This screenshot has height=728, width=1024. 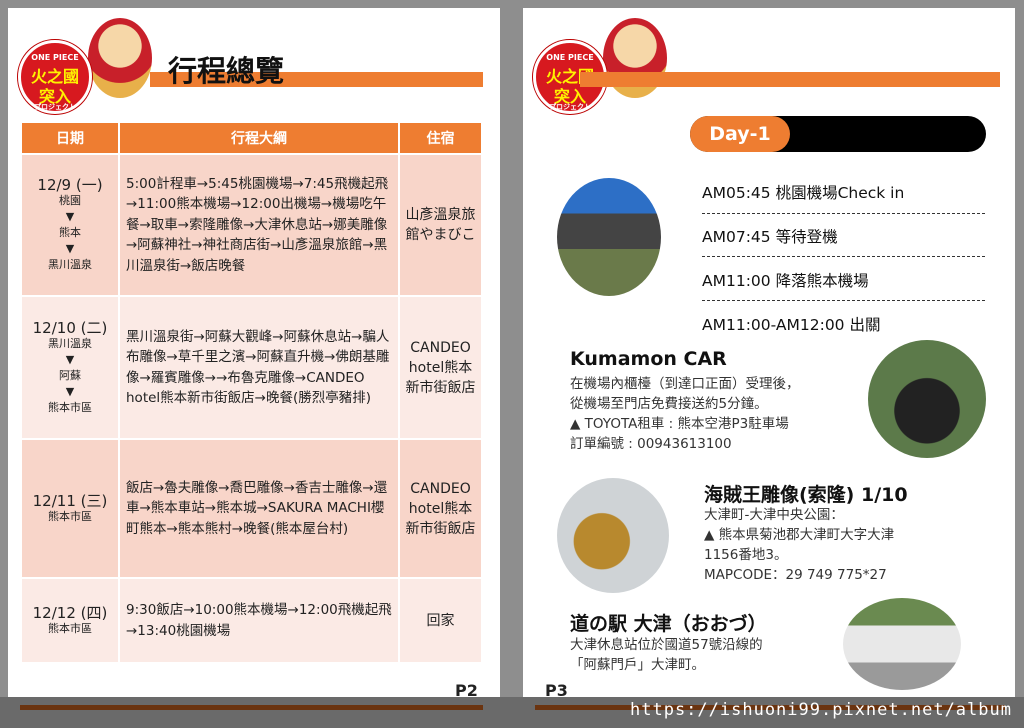 I want to click on airport-photo, so click(x=609, y=237).